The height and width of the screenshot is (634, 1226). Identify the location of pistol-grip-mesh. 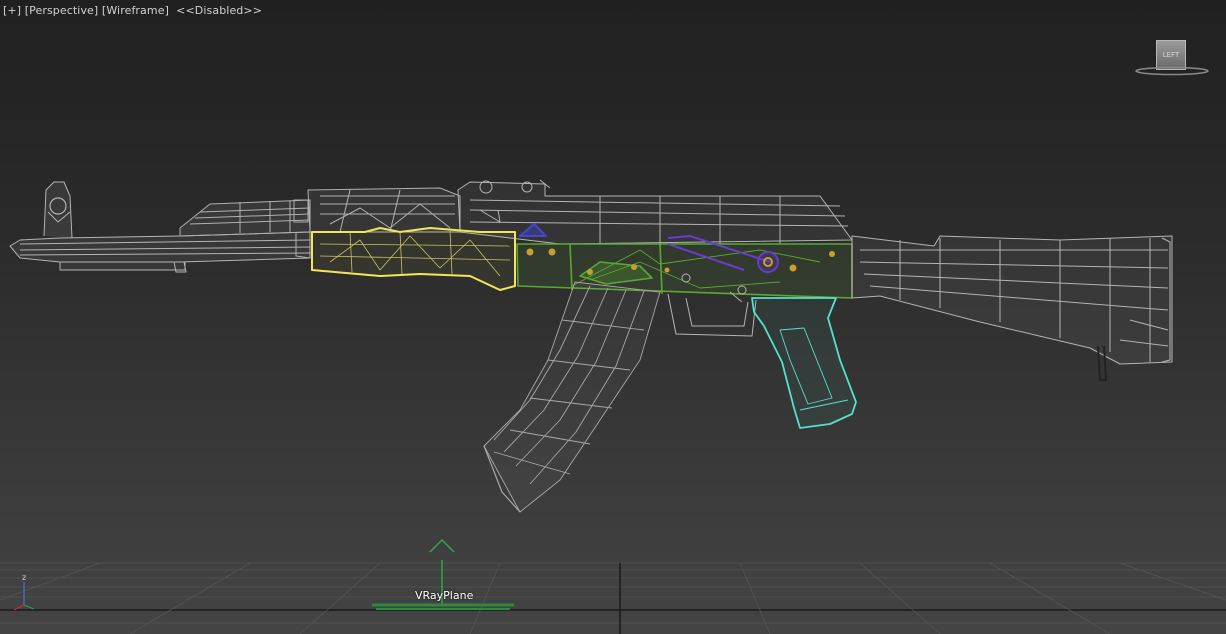
(804, 363).